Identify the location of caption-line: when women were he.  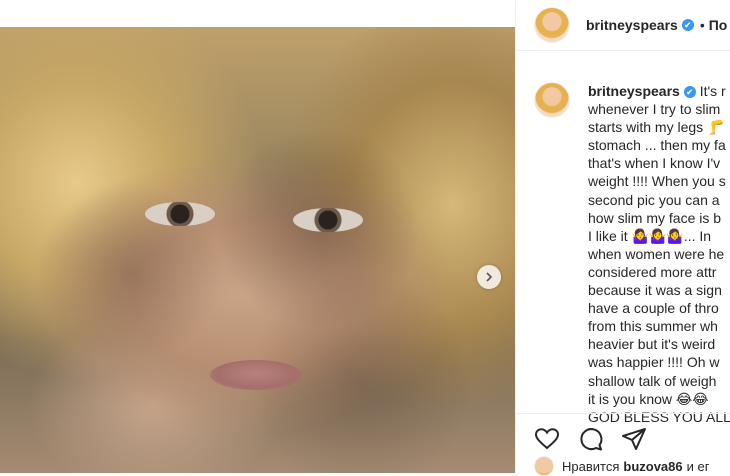
(656, 253).